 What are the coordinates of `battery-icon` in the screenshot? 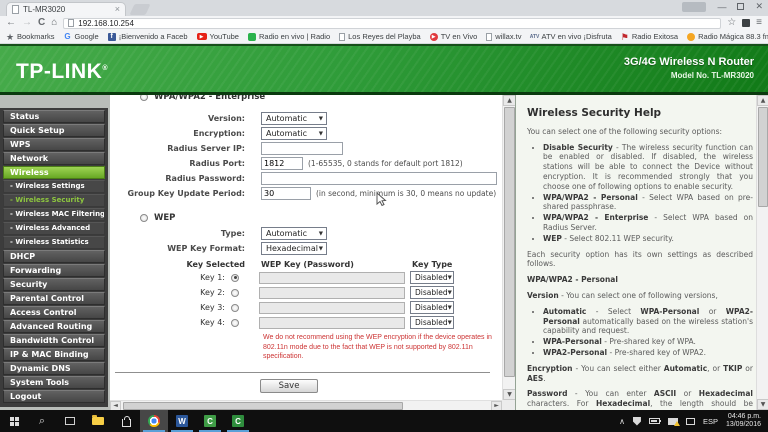 It's located at (654, 421).